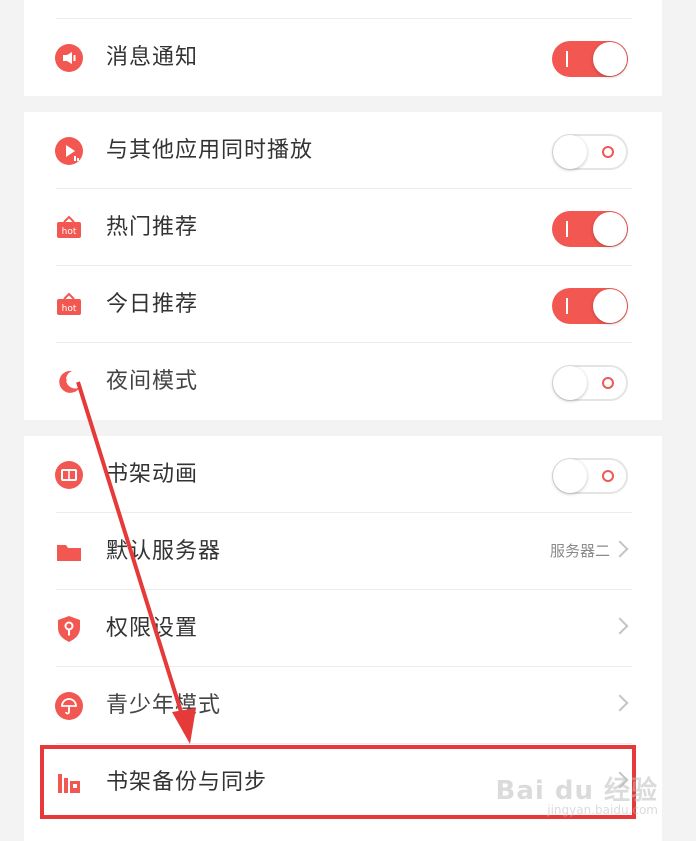 This screenshot has width=696, height=841. I want to click on settings-row-simultaneous-playback: 与其他应用同时播放, so click(343, 150).